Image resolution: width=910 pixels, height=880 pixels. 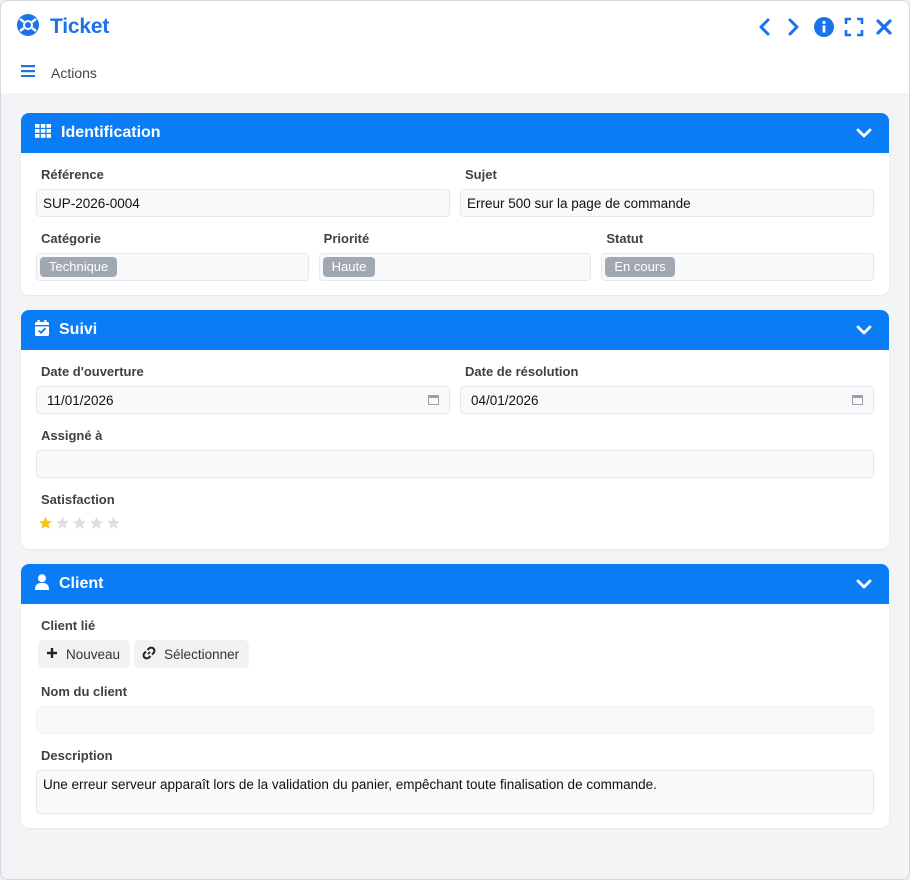 What do you see at coordinates (455, 525) in the screenshot?
I see `satisfaction-rating` at bounding box center [455, 525].